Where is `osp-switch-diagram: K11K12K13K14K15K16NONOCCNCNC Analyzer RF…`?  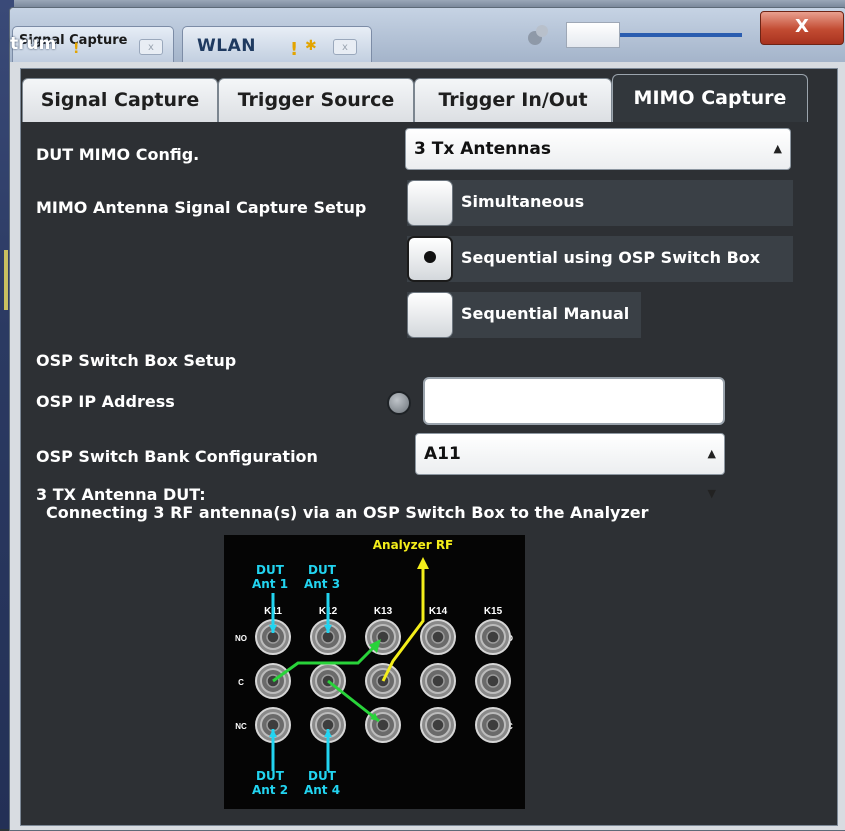 osp-switch-diagram: K11K12K13K14K15K16NONOCCNCNC Analyzer RF… is located at coordinates (395, 672).